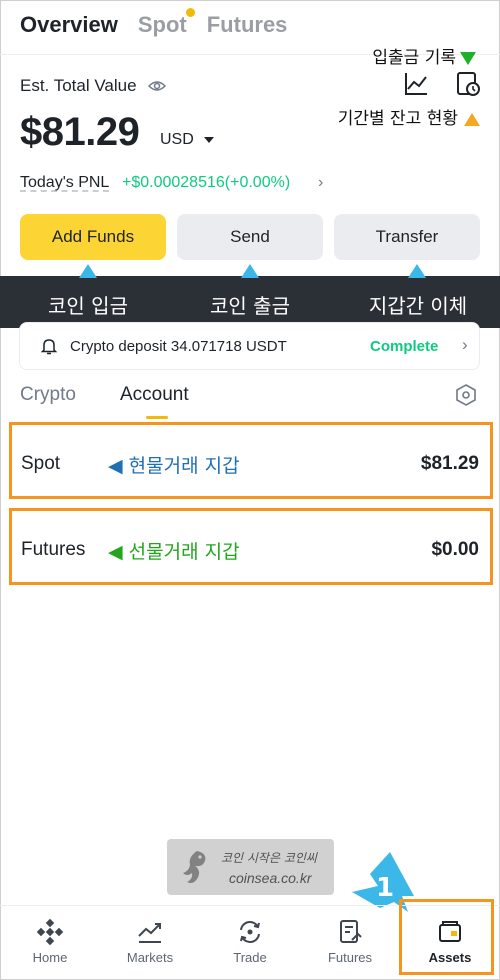 The width and height of the screenshot is (500, 980). I want to click on est-total-value-label: Est. Total Value, so click(78, 85).